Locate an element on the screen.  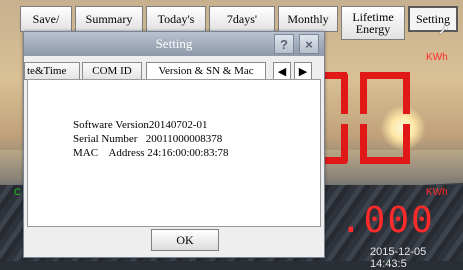
serial-number-value: 20011000008378 is located at coordinates (184, 139).